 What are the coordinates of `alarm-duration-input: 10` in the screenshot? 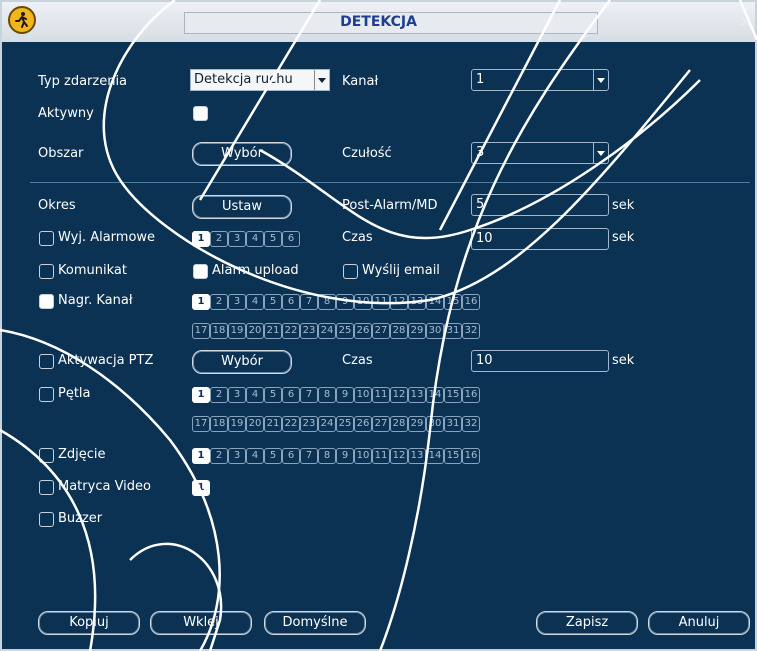 It's located at (540, 239).